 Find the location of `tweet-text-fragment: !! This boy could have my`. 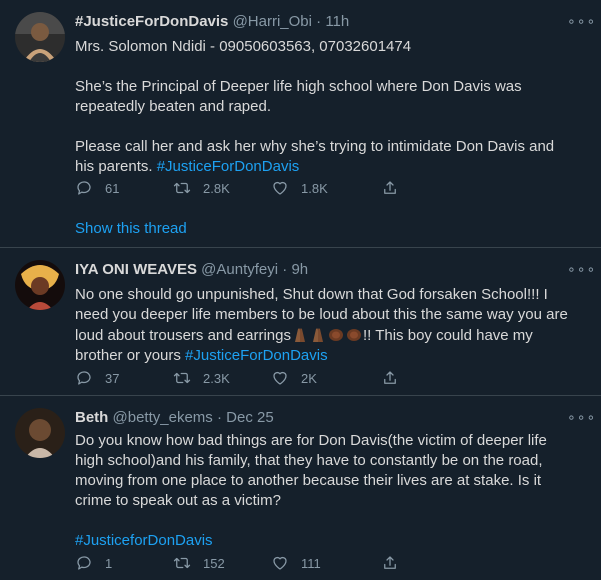

tweet-text-fragment: !! This boy could have my is located at coordinates (447, 335).